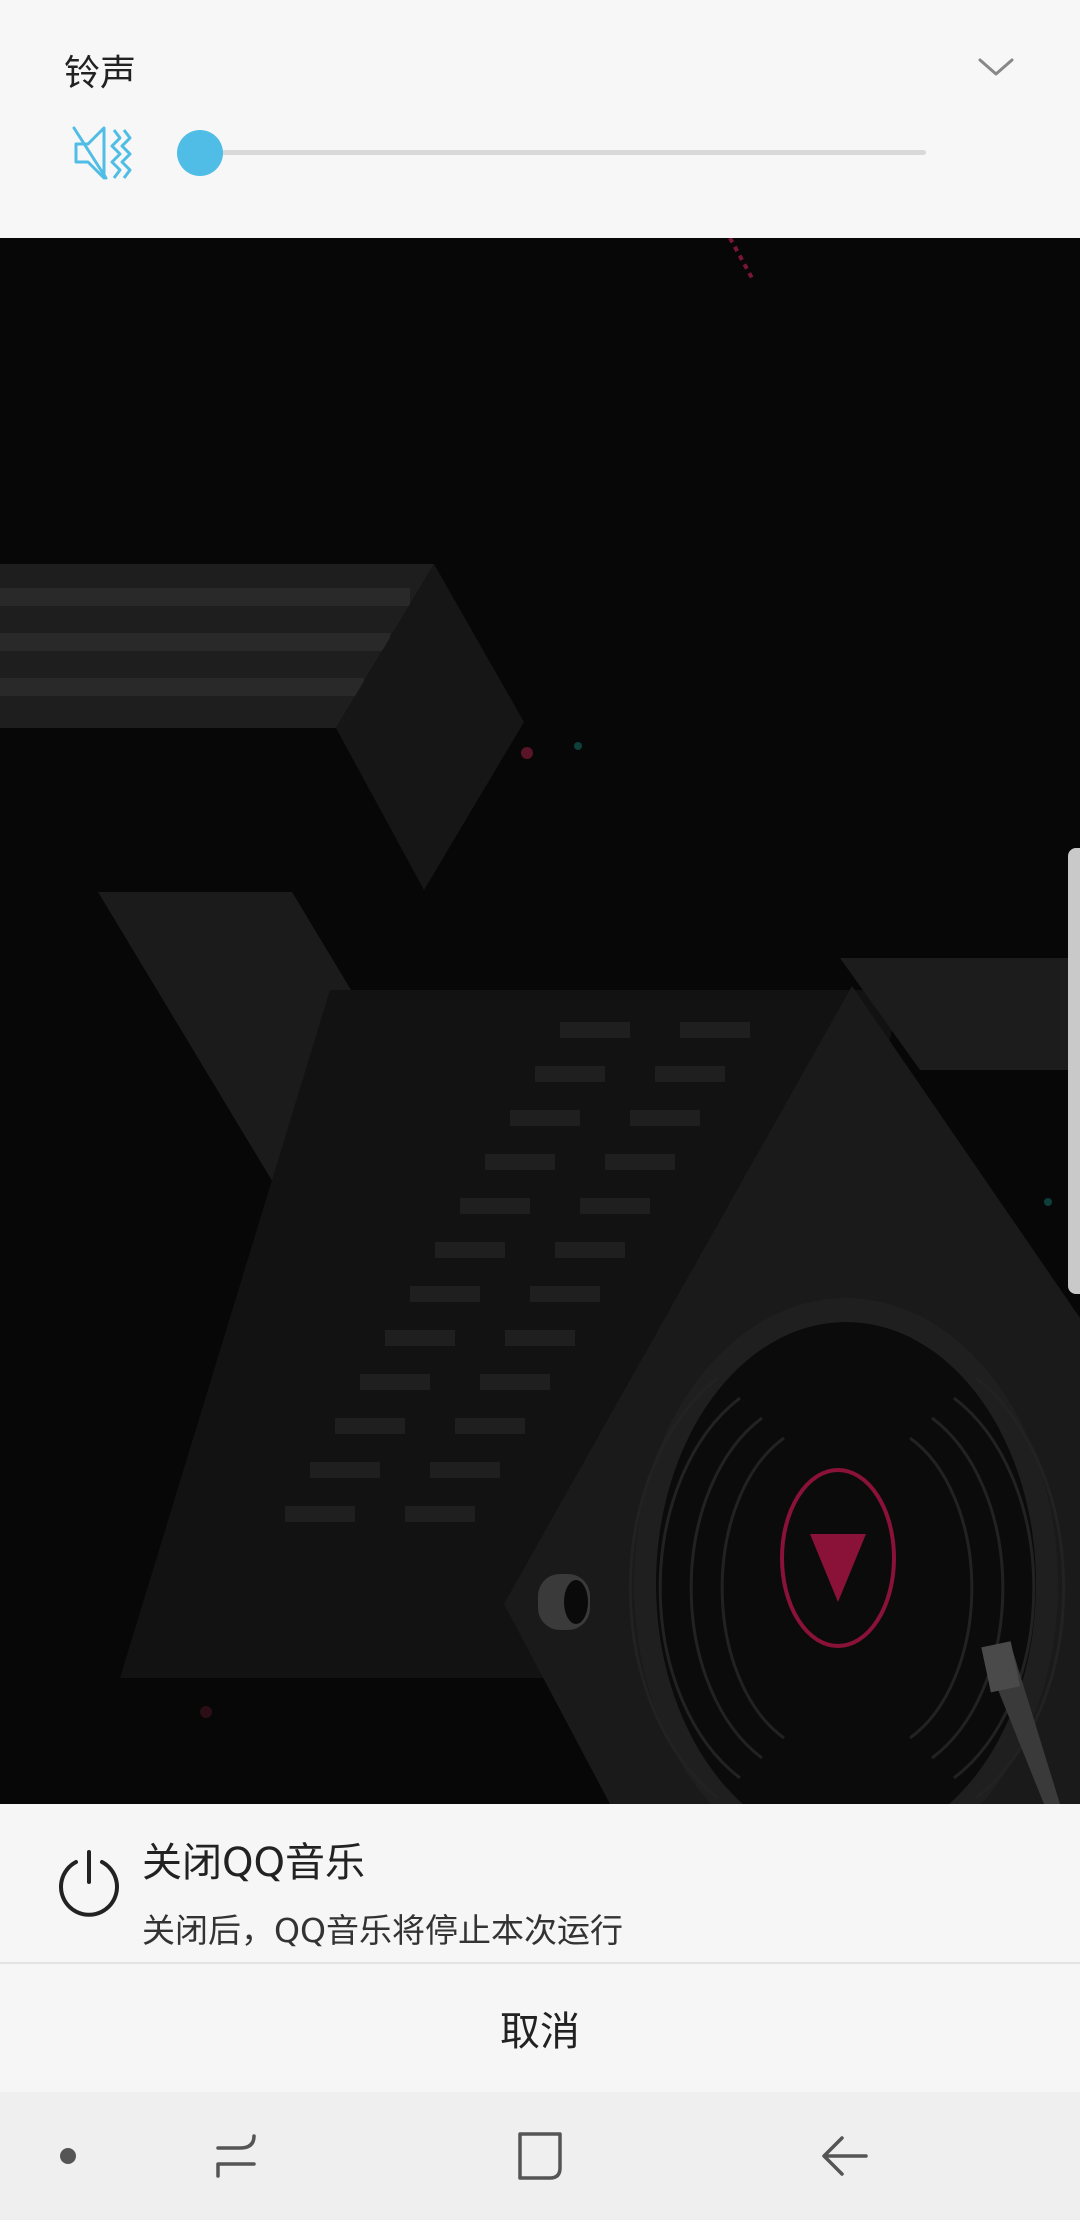  What do you see at coordinates (103, 153) in the screenshot?
I see `ringer-muted-icon` at bounding box center [103, 153].